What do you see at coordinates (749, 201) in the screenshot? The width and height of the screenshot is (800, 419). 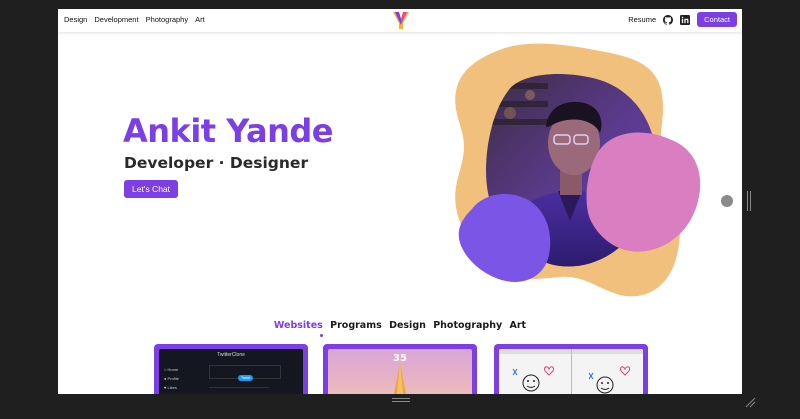 I see `side-resize-handle` at bounding box center [749, 201].